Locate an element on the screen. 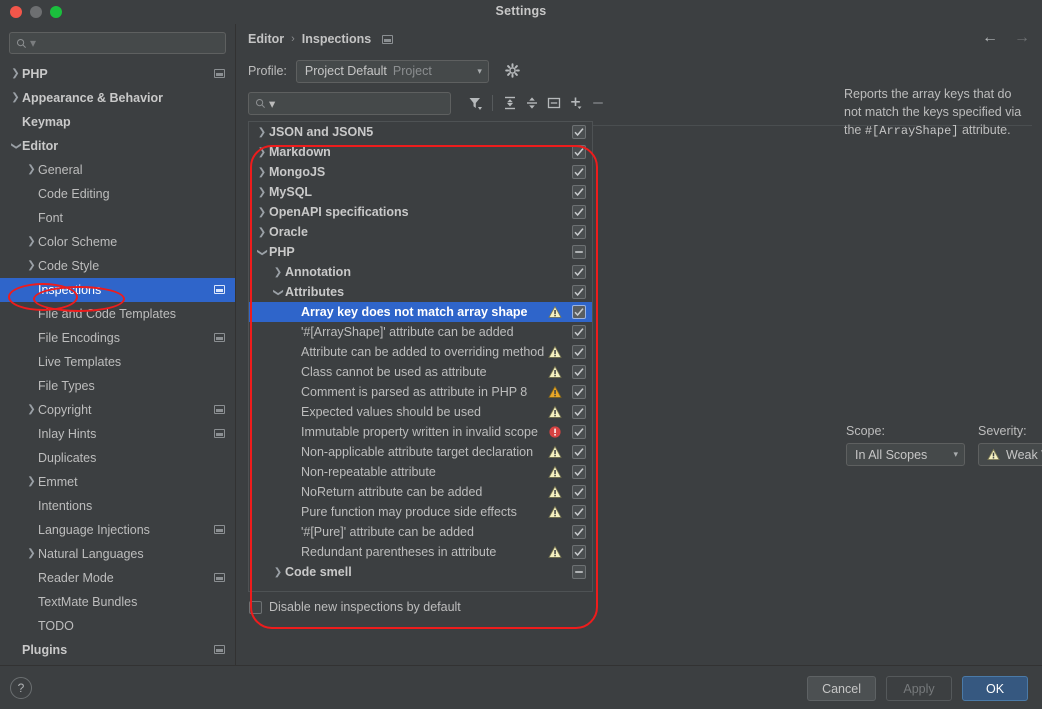 The width and height of the screenshot is (1042, 709). inspection-row: Redundant parentheses in attribute is located at coordinates (420, 552).